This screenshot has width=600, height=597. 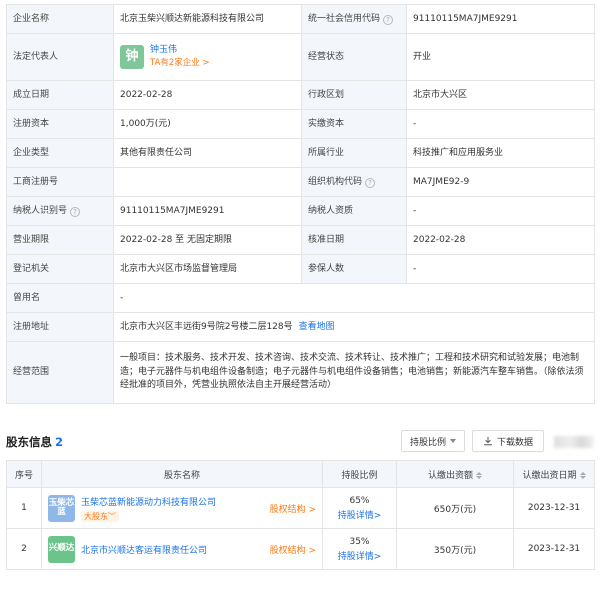 I want to click on founded-value: 2022-02-28, so click(x=207, y=95).